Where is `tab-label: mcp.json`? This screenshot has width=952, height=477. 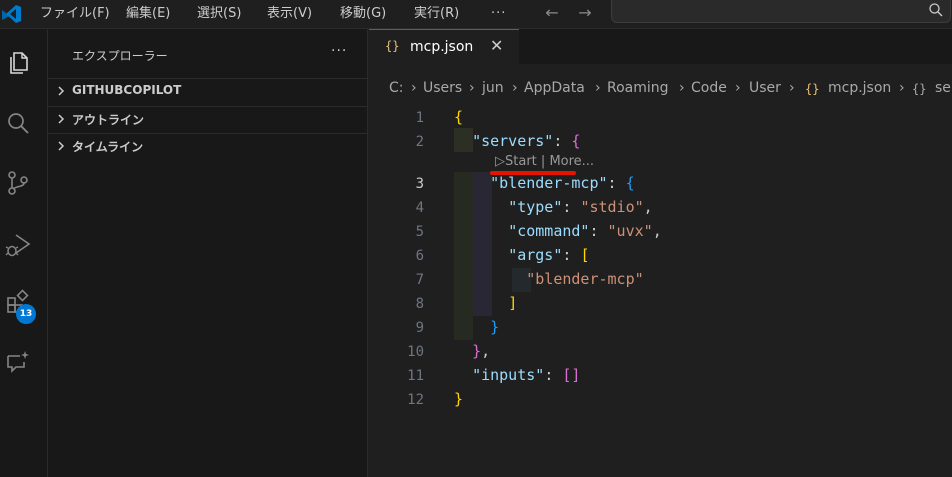
tab-label: mcp.json is located at coordinates (442, 47).